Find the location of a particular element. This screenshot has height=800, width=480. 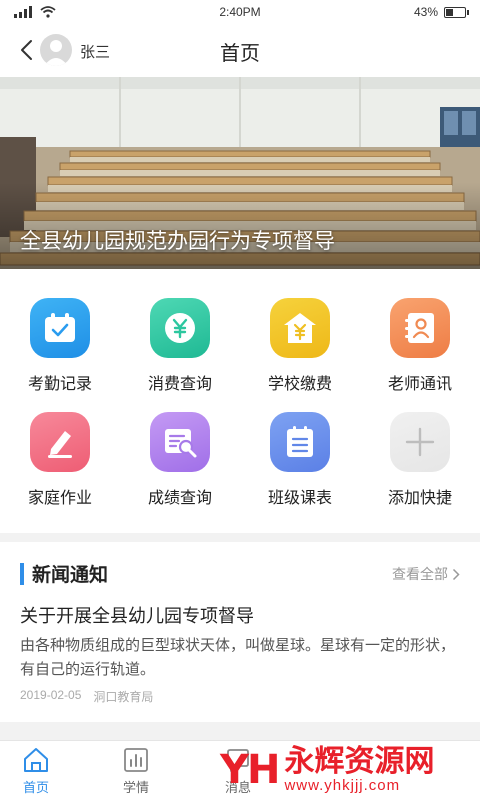

section-title: 新闻通知 is located at coordinates (70, 575).